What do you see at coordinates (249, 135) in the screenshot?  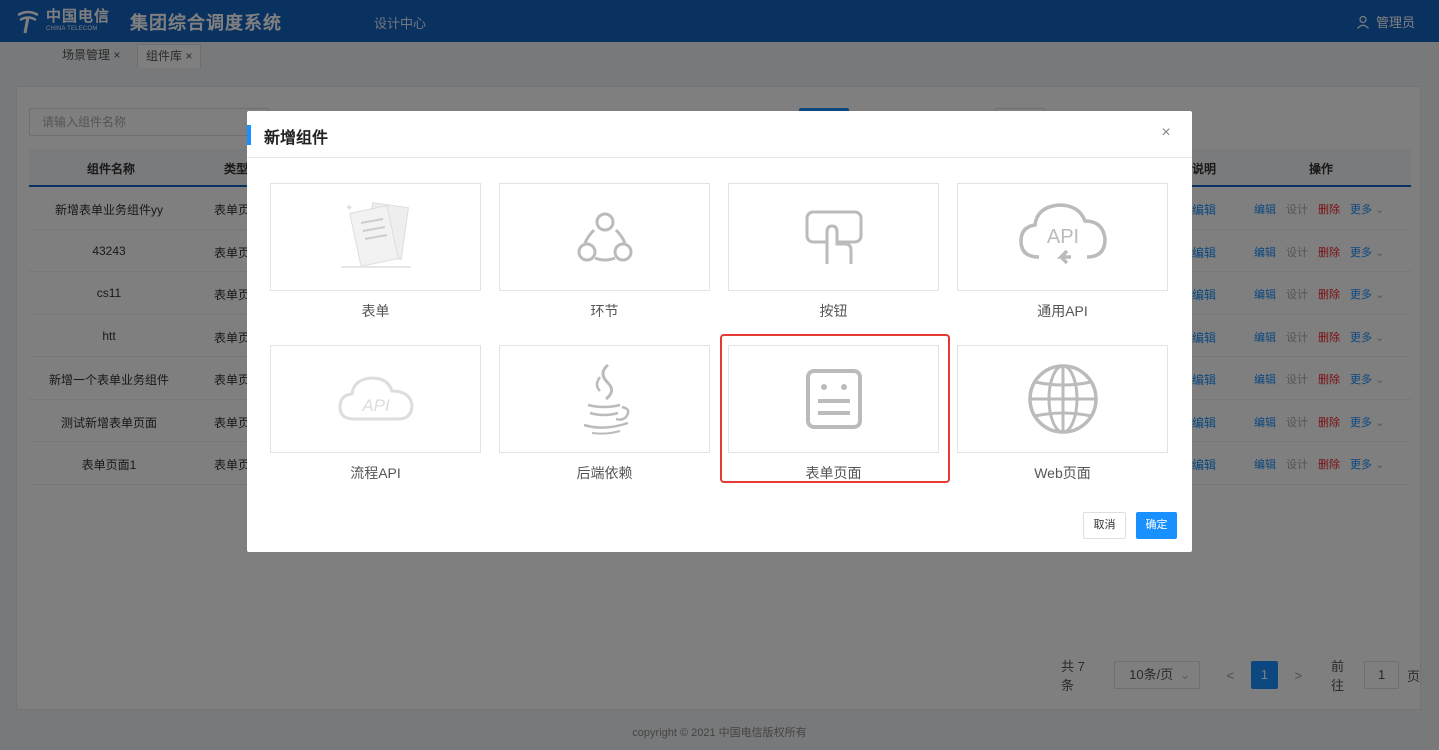 I see `title-accent-bar` at bounding box center [249, 135].